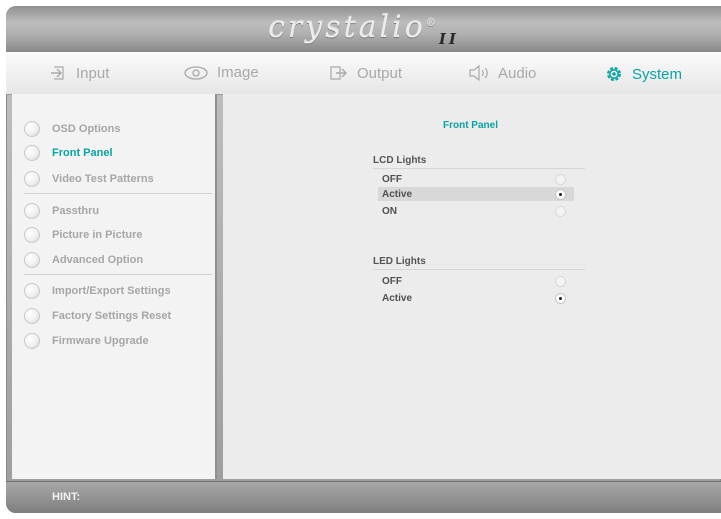  What do you see at coordinates (119, 211) in the screenshot?
I see `sidebar-item-passthru: Passthru` at bounding box center [119, 211].